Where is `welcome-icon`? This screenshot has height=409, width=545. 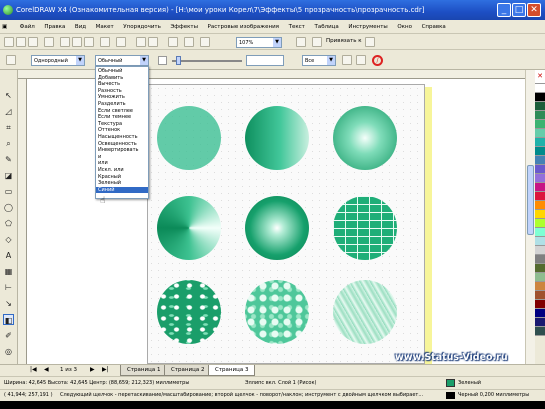
welcome-icon is located at coordinates (189, 42).